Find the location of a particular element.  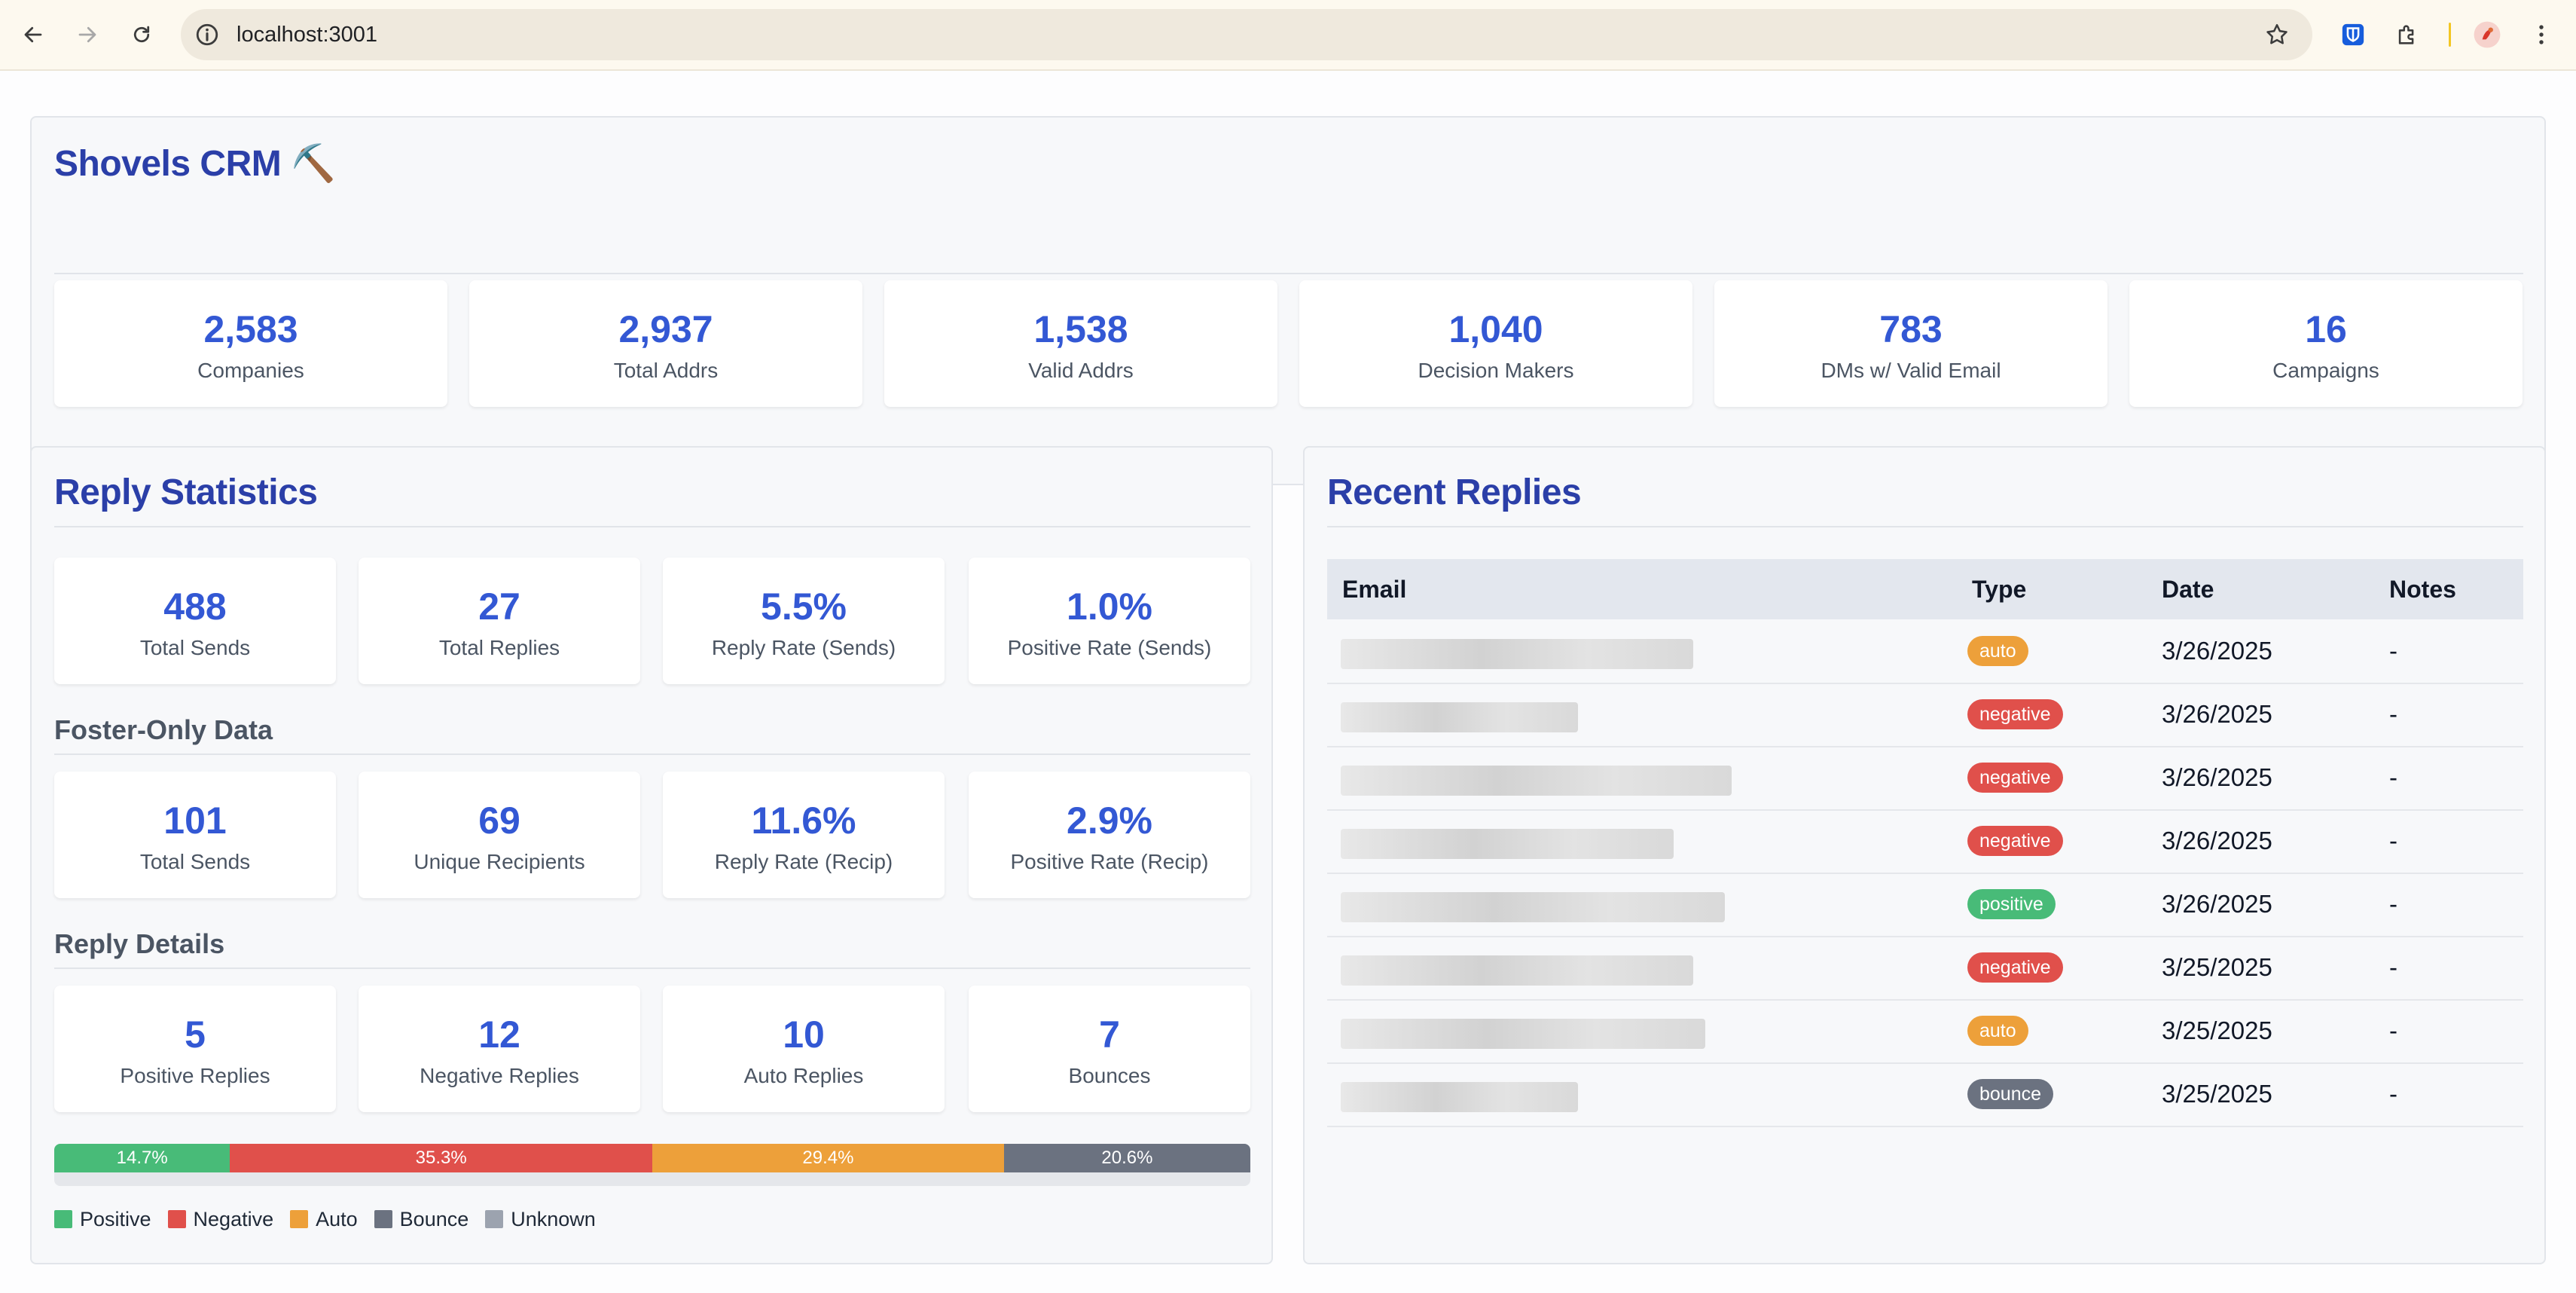

reply-distribution-legend: Positive Negative Auto Bounce Unknown is located at coordinates (333, 1219).